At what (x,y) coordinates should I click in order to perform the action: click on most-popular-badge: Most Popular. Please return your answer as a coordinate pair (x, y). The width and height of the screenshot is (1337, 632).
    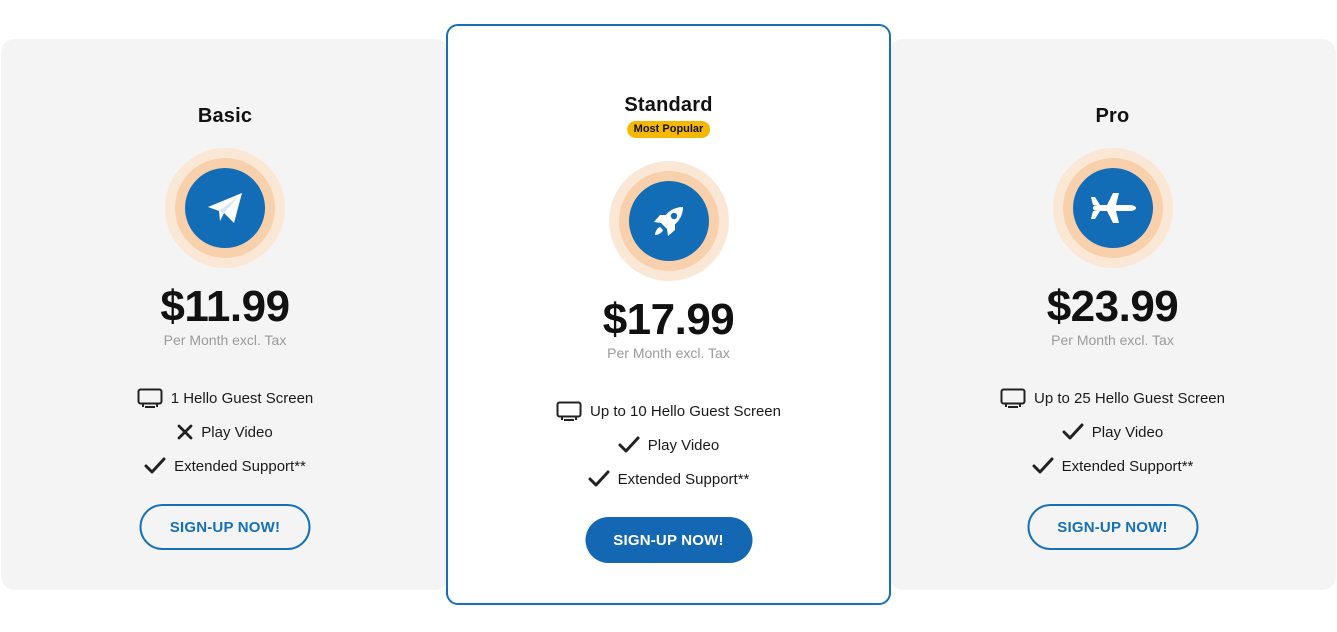
    Looking at the image, I should click on (668, 129).